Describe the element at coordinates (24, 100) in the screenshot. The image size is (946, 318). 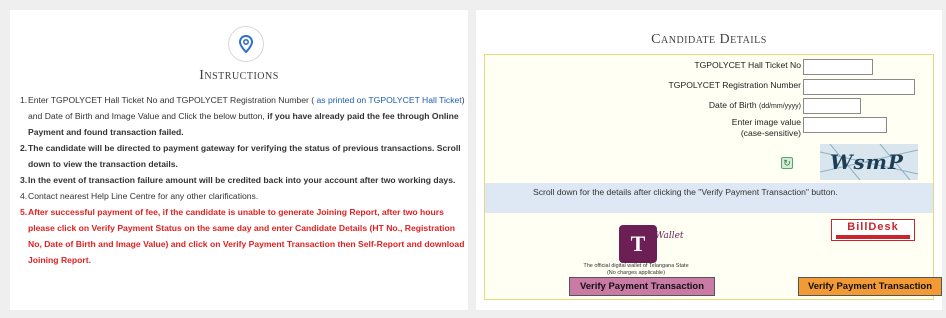
I see `instruction-number: 1.` at that location.